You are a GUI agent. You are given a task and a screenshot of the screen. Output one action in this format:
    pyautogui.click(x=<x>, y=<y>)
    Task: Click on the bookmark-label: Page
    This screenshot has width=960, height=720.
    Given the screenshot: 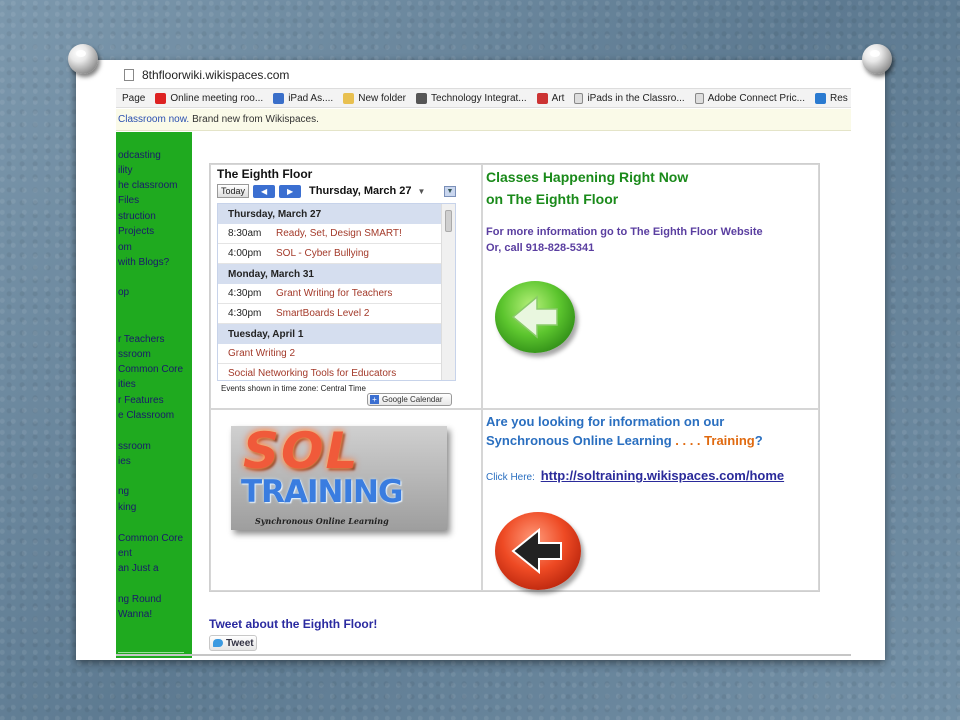 What is the action you would take?
    pyautogui.click(x=134, y=98)
    